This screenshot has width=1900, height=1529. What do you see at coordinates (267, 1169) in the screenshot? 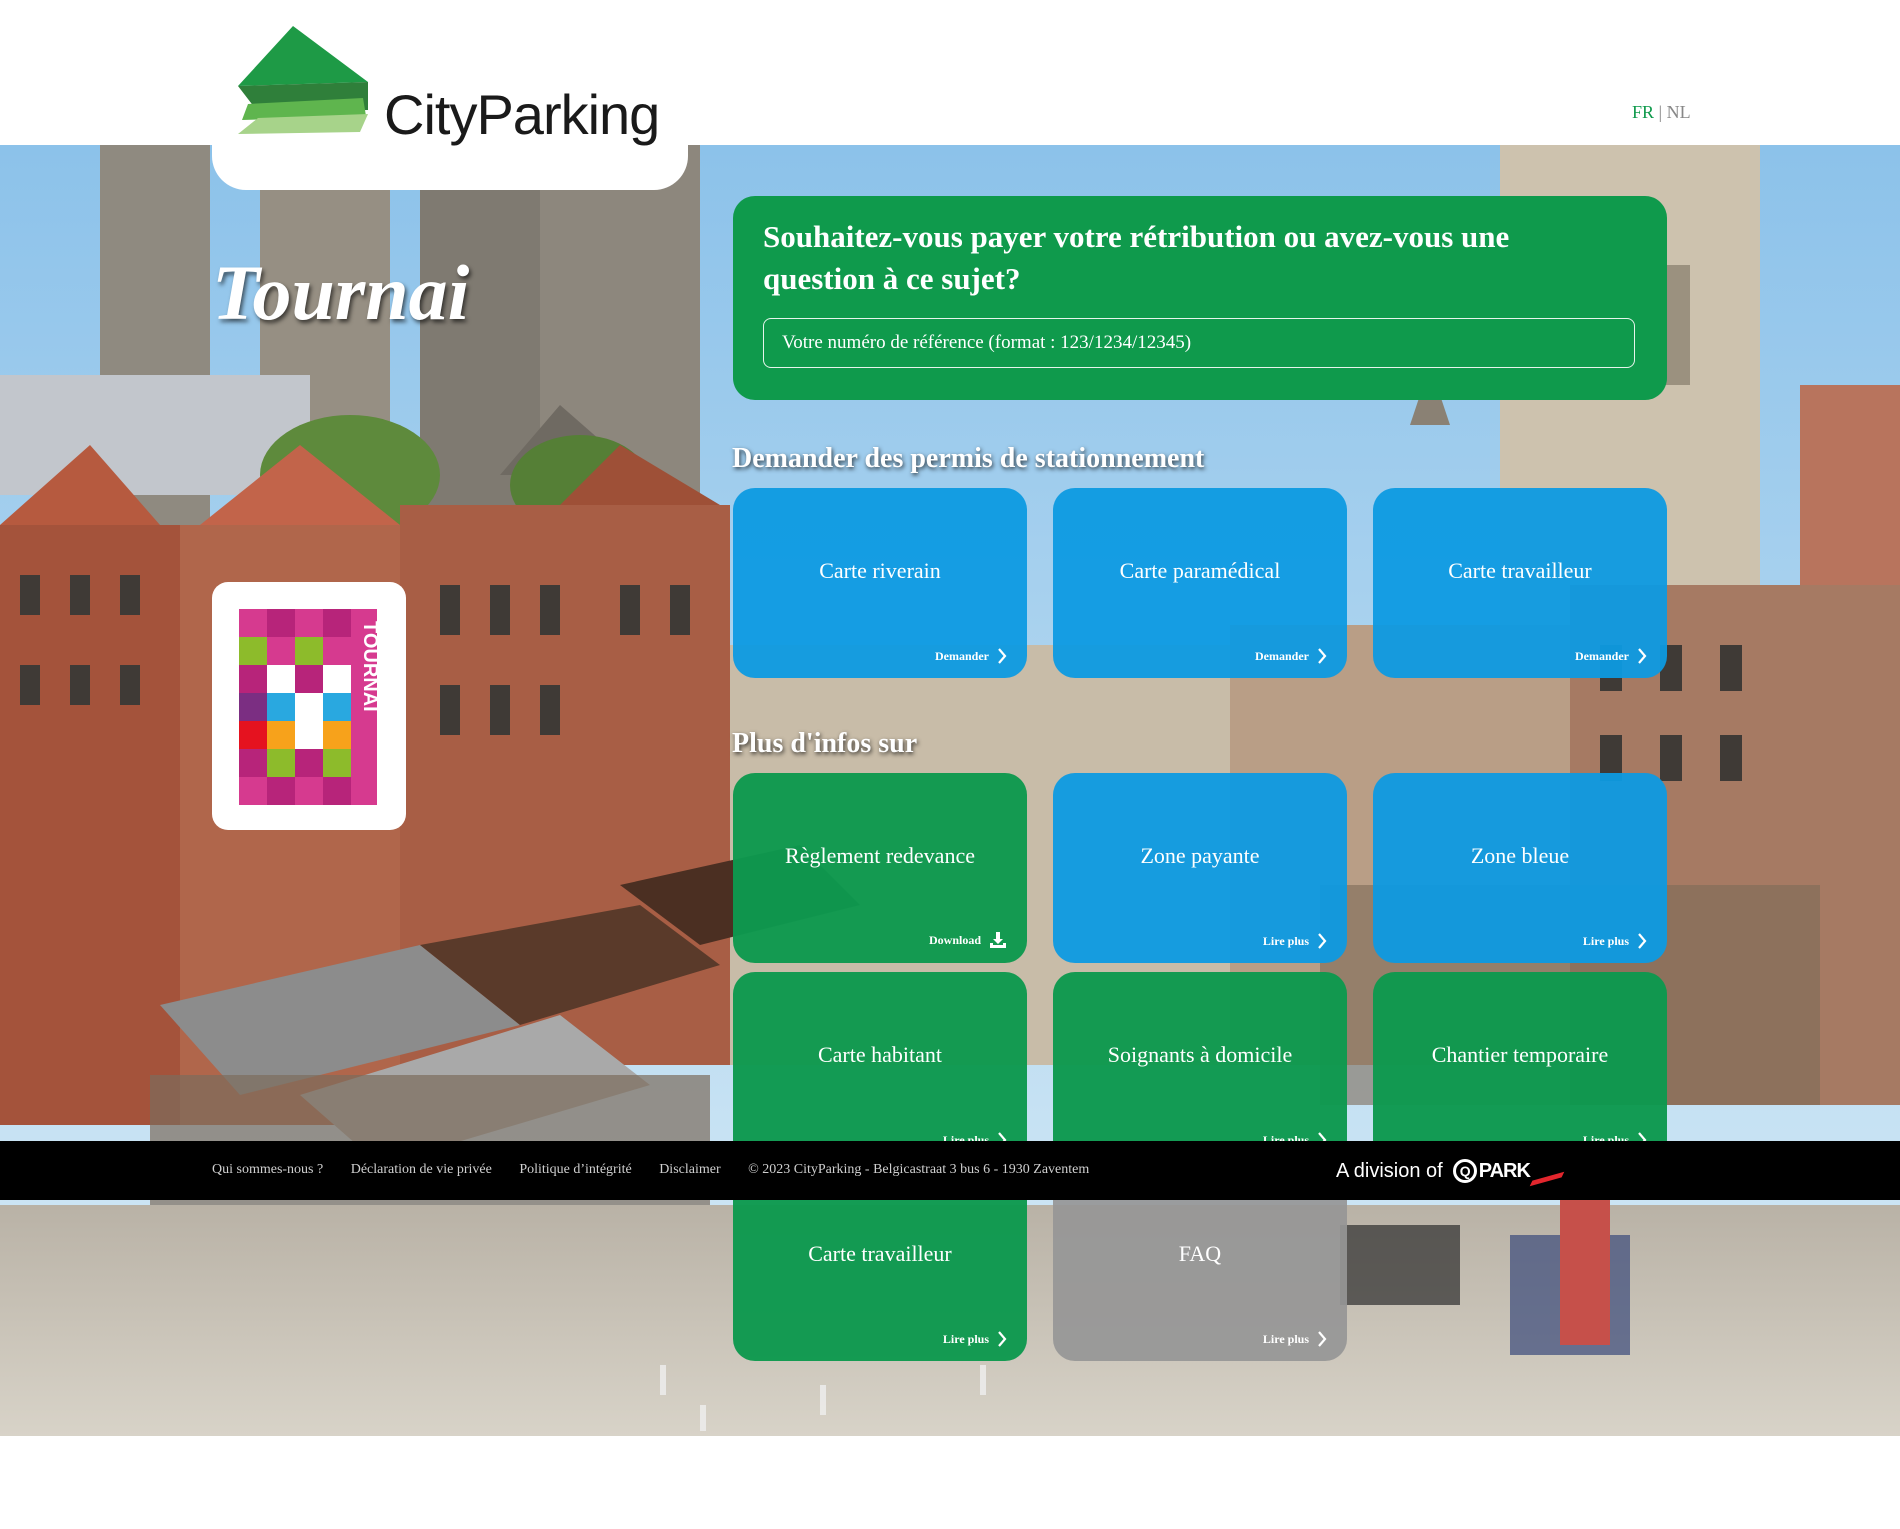
I see `footer-link-about: Qui sommes-nous ?` at bounding box center [267, 1169].